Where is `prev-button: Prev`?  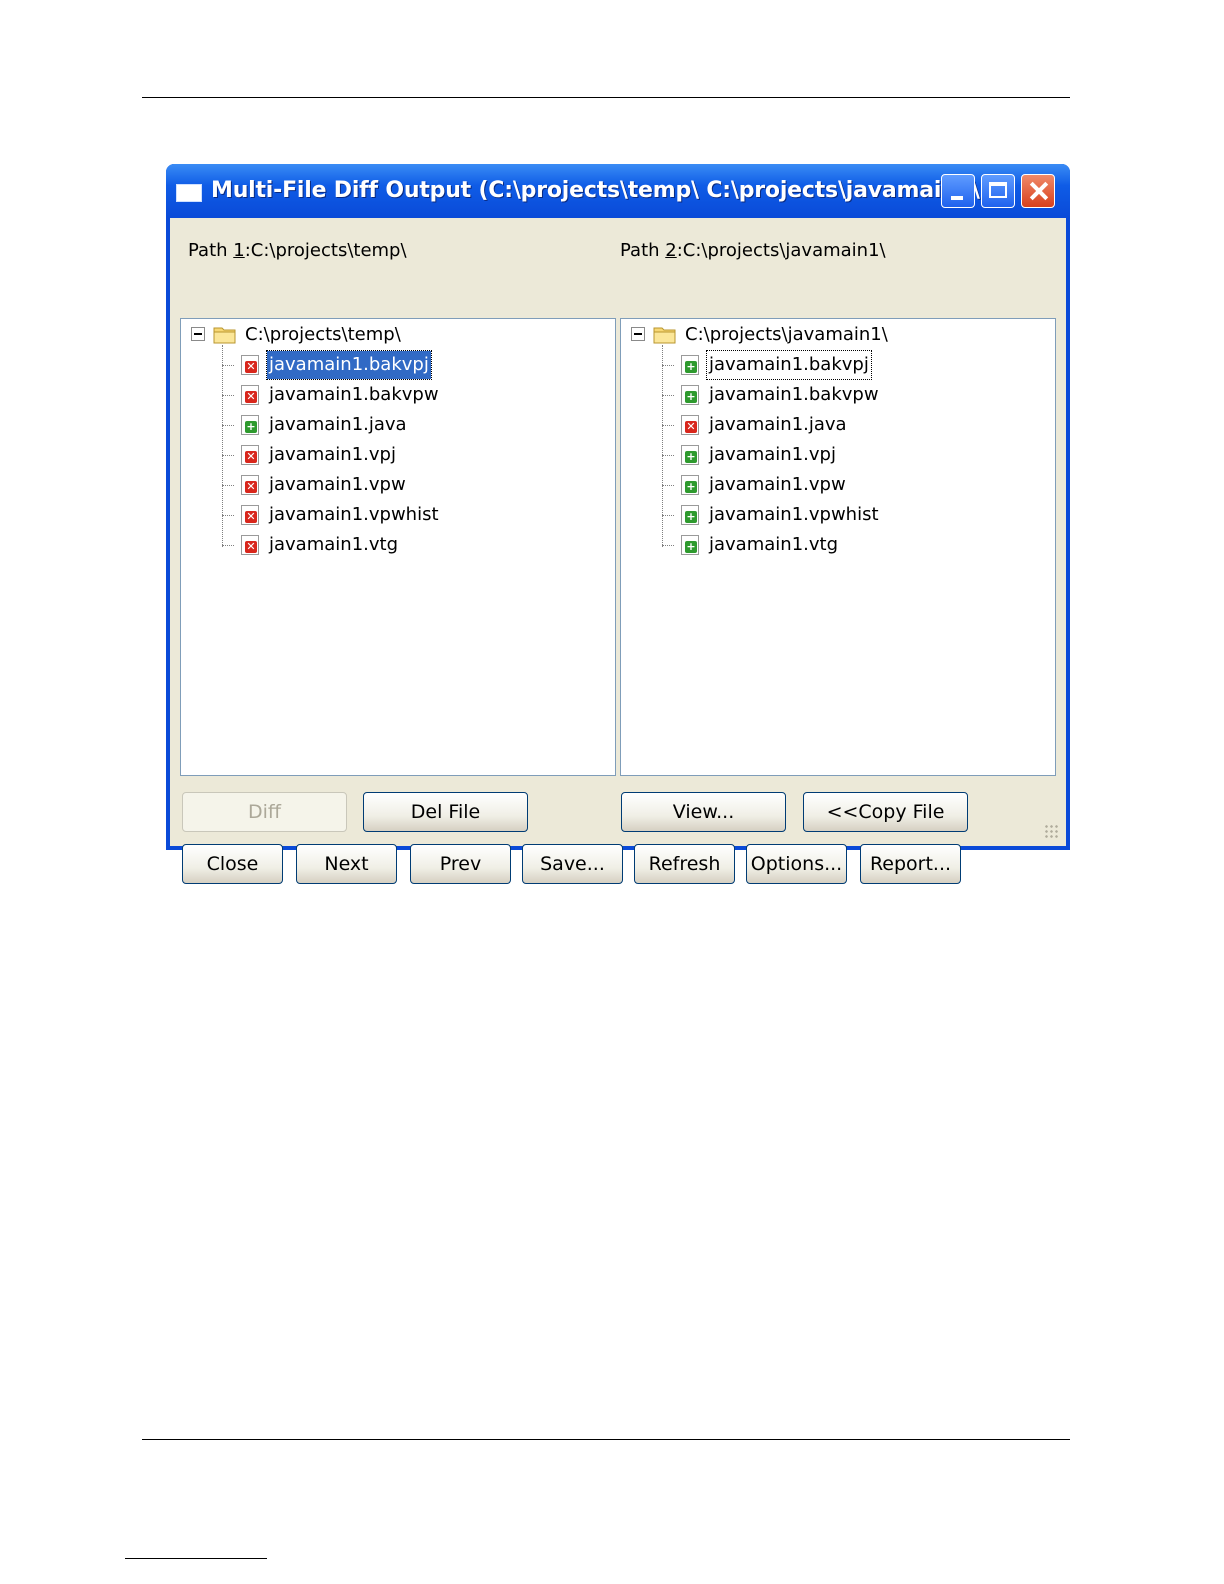
prev-button: Prev is located at coordinates (460, 864).